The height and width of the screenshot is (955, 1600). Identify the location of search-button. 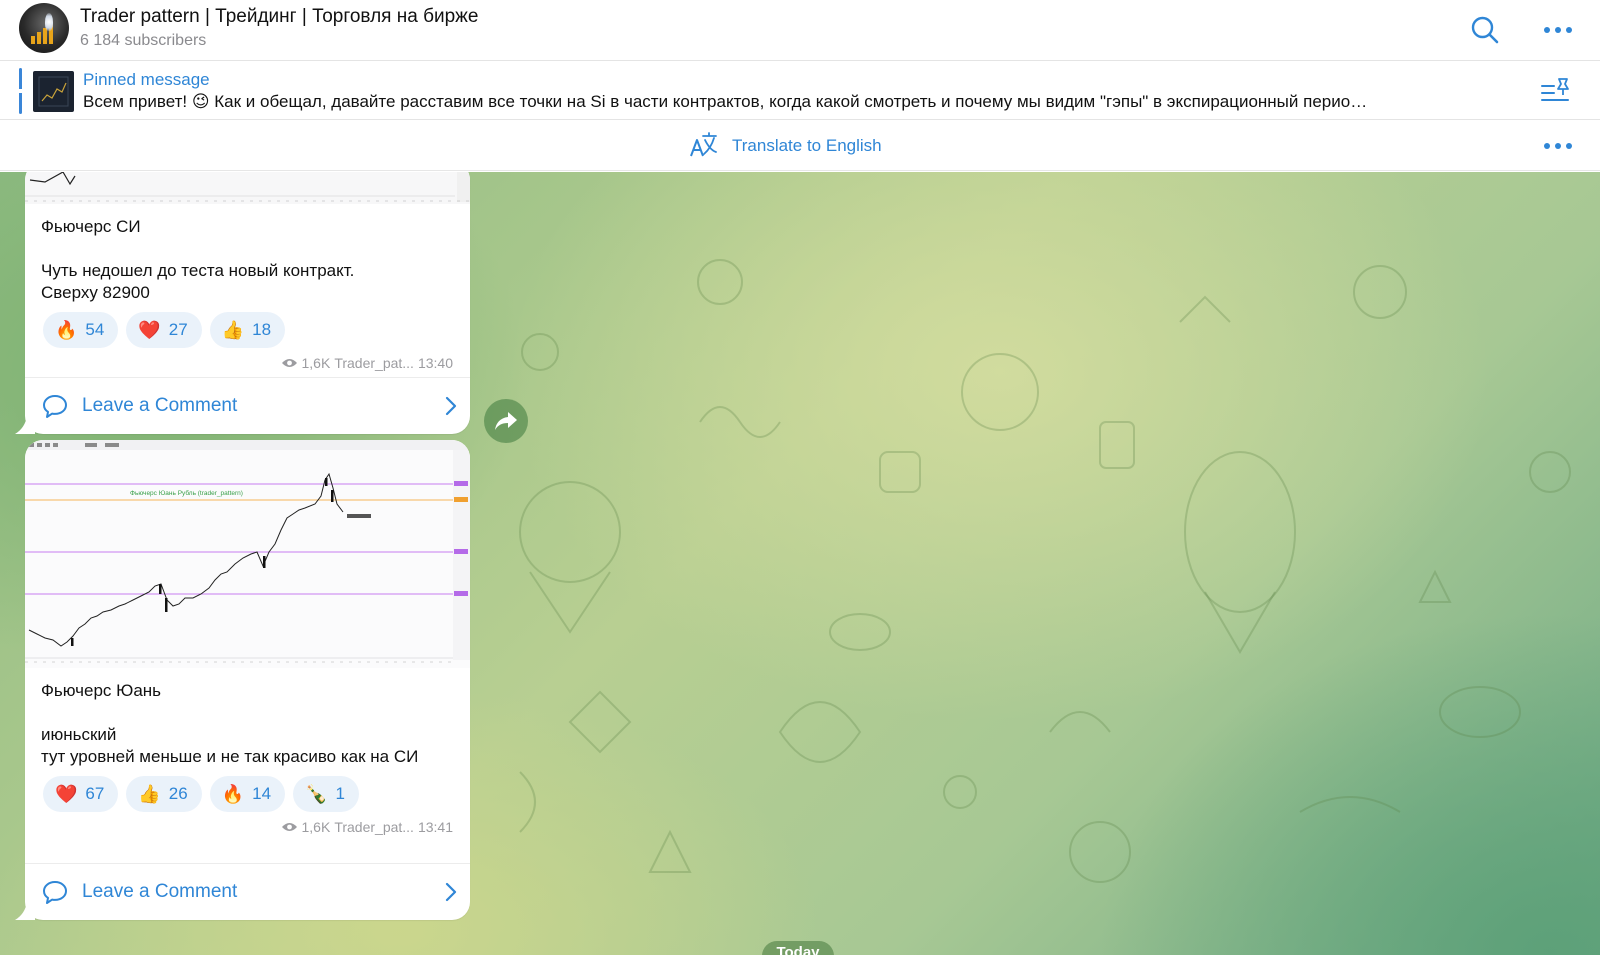
(1485, 30).